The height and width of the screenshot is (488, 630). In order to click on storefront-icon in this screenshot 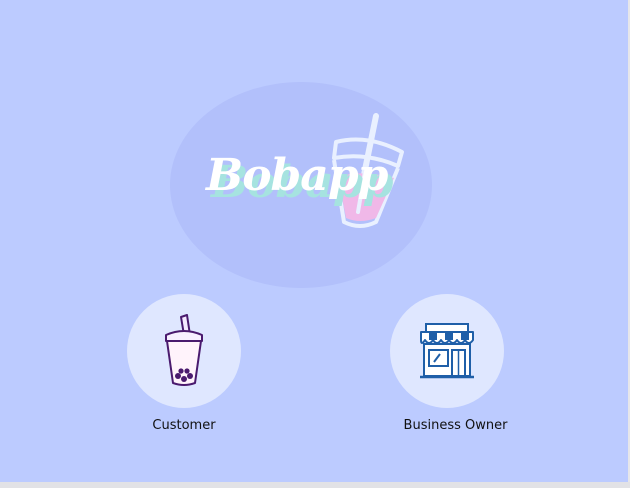, I will do `click(447, 351)`.